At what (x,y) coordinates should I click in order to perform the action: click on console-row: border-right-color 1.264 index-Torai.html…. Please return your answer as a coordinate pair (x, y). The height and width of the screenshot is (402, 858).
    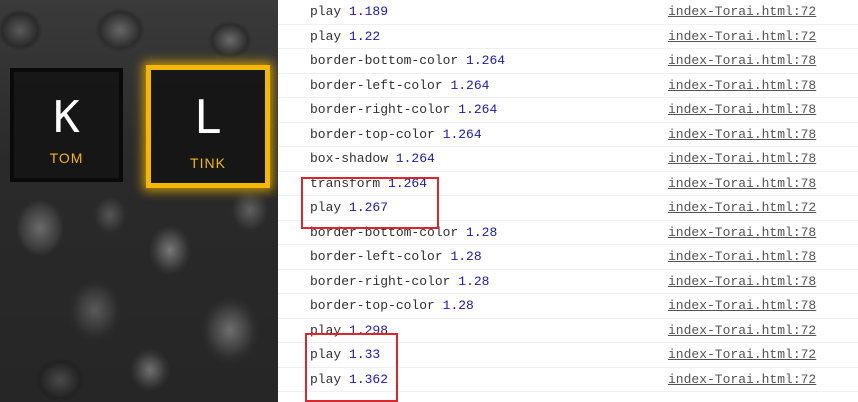
    Looking at the image, I should click on (568, 110).